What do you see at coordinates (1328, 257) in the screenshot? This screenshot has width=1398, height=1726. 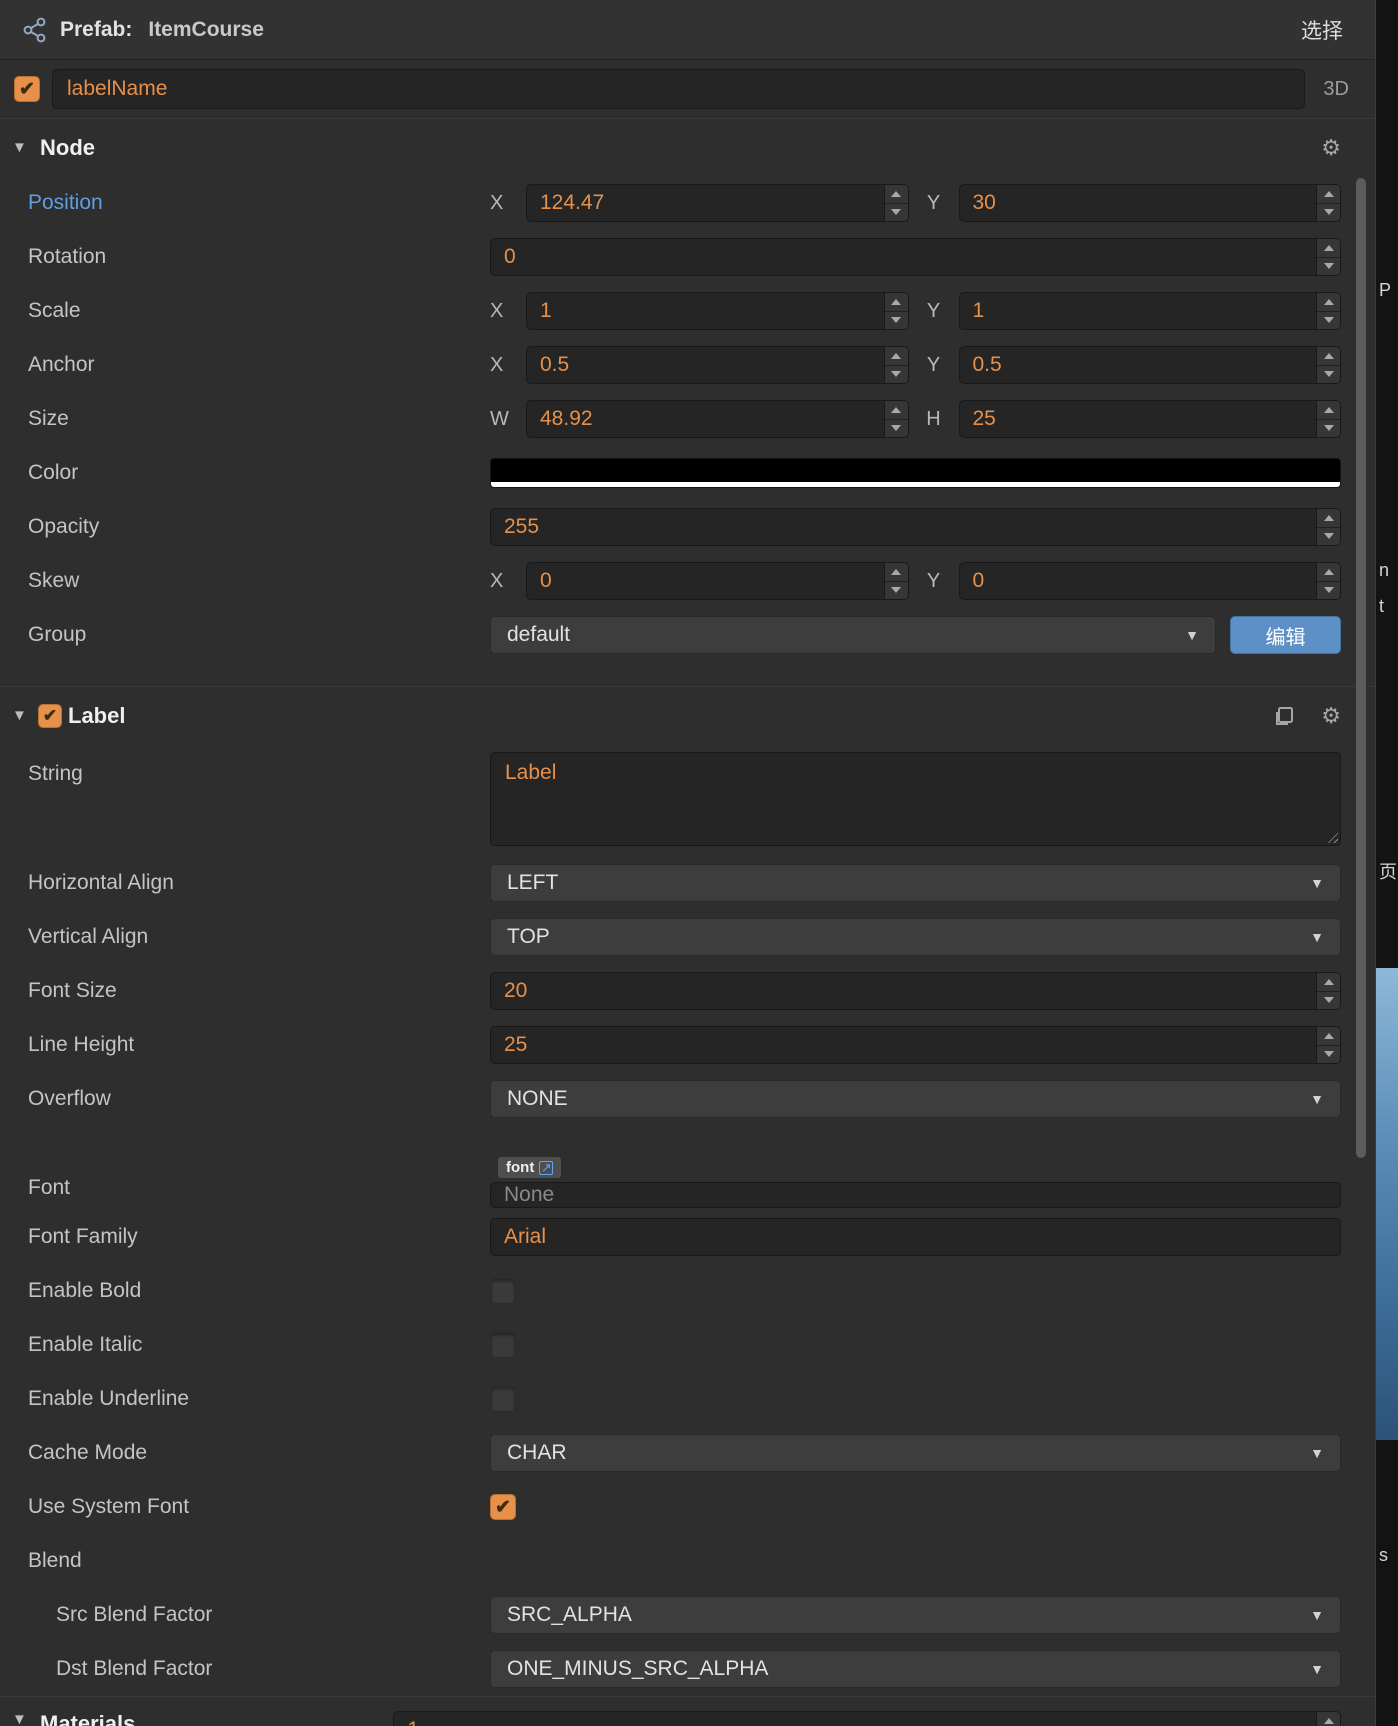 I see `rotation-stepper` at bounding box center [1328, 257].